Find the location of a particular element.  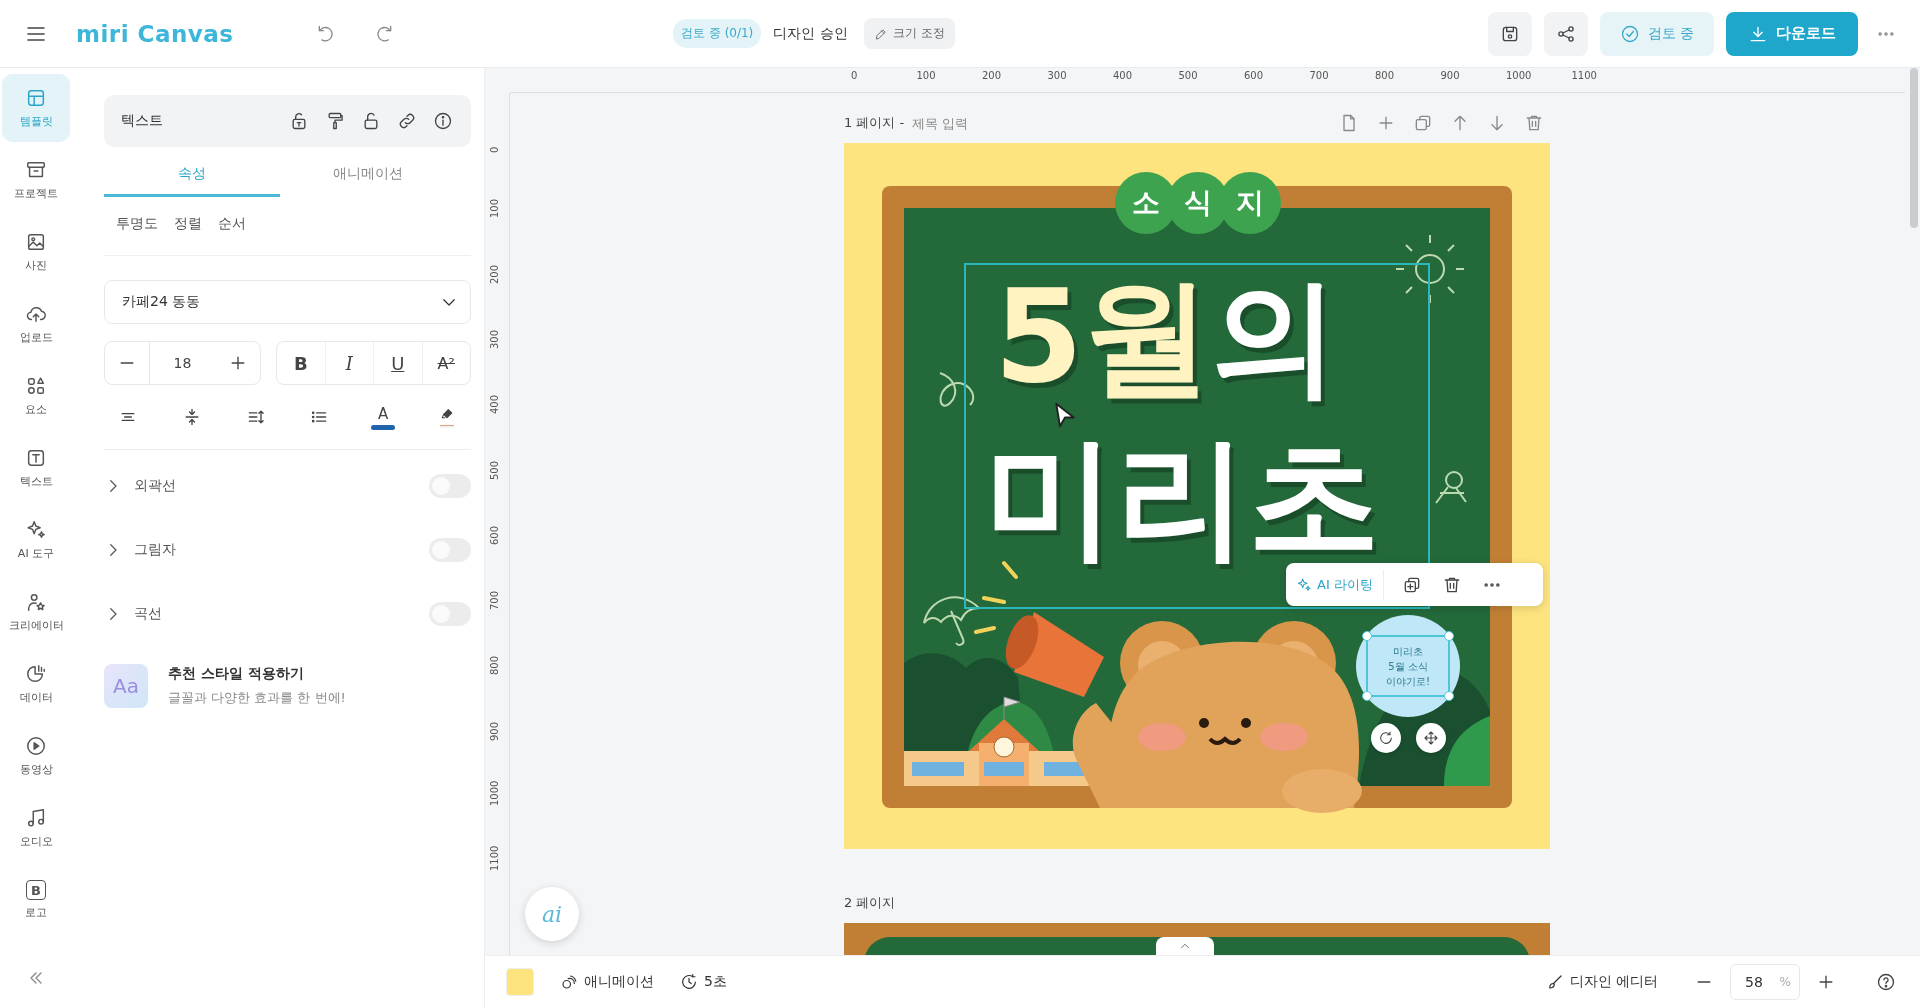

shapes-icon is located at coordinates (36, 386).